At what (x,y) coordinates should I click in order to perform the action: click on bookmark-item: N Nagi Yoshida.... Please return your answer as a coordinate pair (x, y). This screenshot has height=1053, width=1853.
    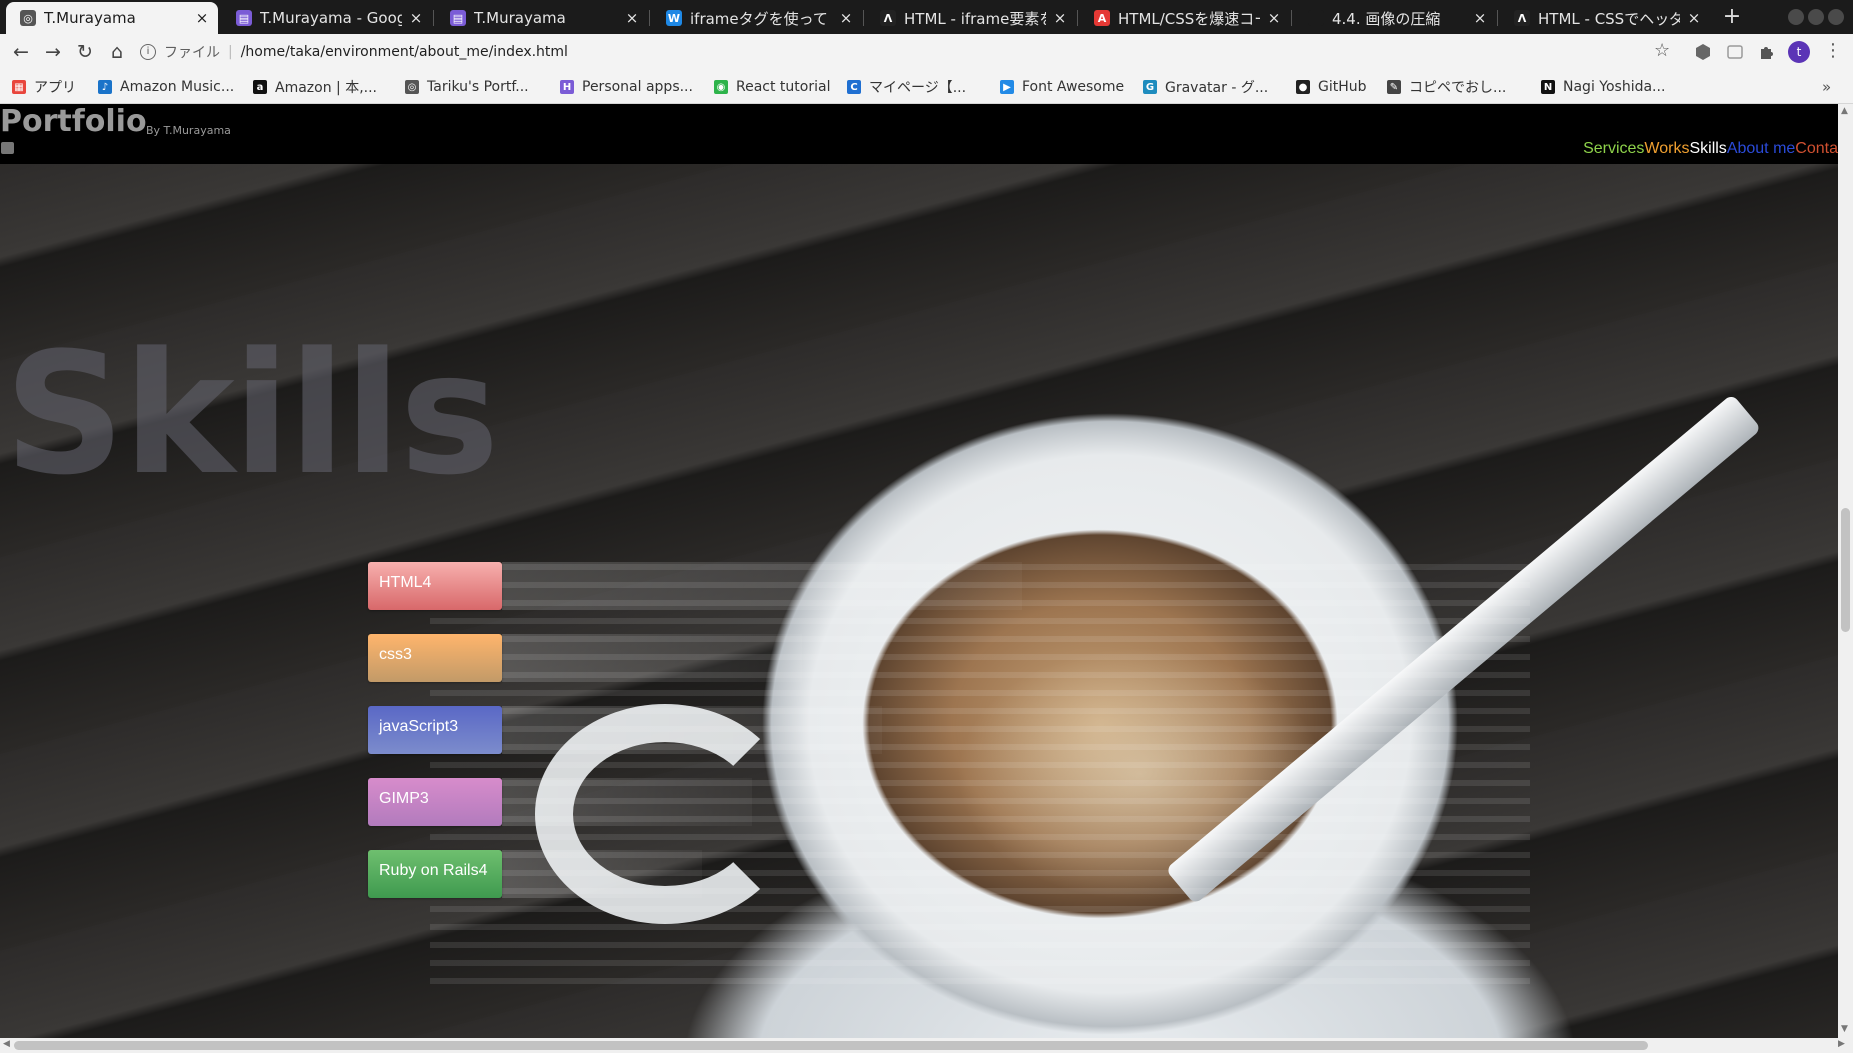
    Looking at the image, I should click on (1603, 87).